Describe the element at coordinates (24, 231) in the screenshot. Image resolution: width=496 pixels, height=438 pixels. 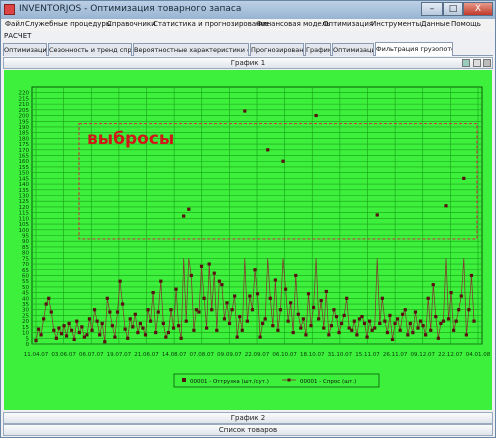
I see `y-tick-label: 100` at that location.